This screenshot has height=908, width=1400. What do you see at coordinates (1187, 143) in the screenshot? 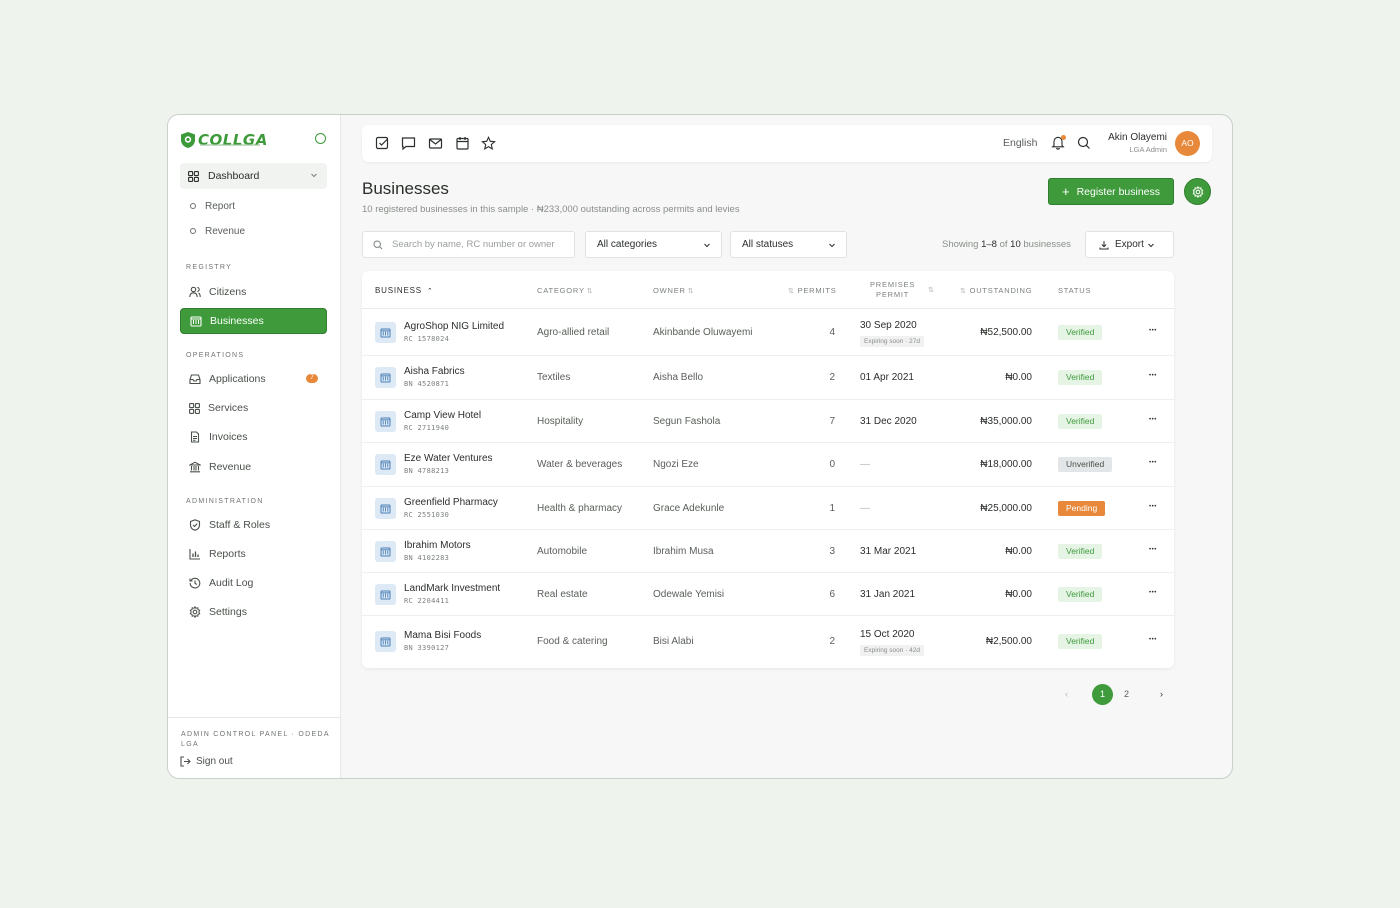
I see `avatar: AO` at bounding box center [1187, 143].